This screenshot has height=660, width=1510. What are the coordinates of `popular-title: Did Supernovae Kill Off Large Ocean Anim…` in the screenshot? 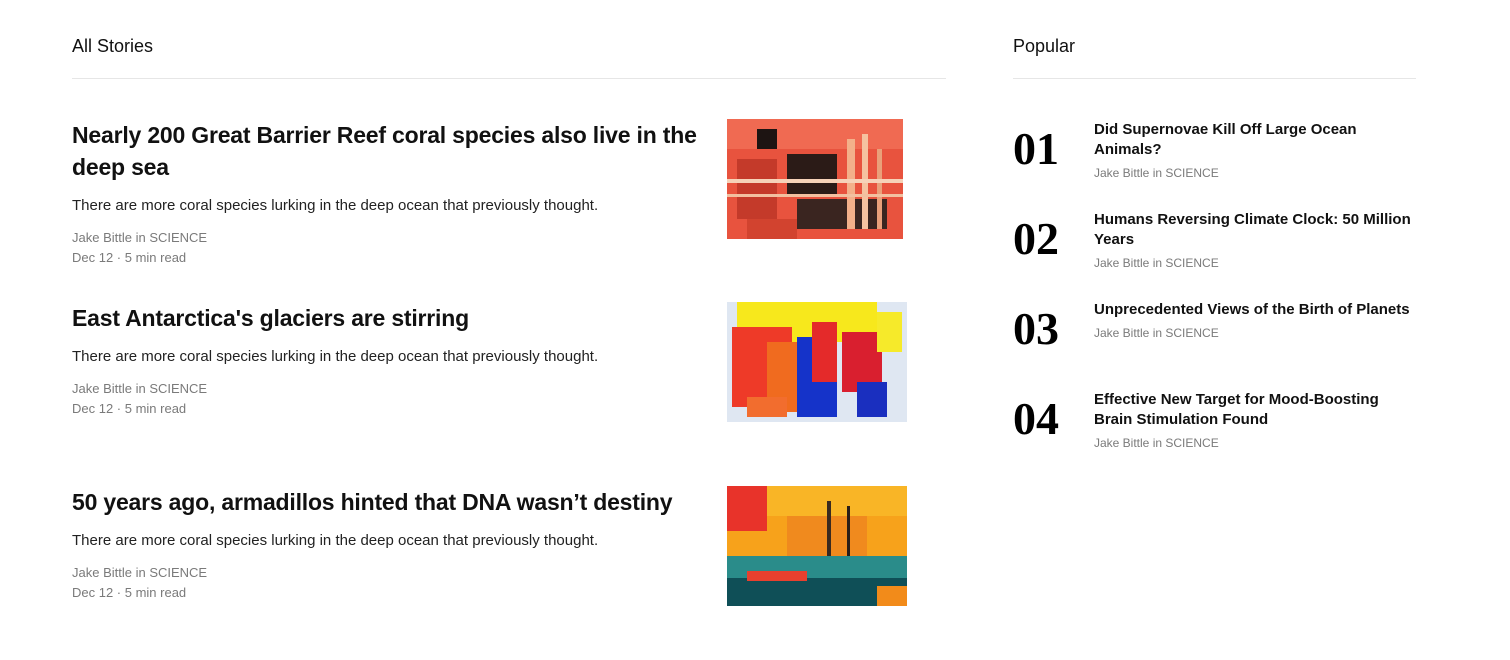 It's located at (1254, 140).